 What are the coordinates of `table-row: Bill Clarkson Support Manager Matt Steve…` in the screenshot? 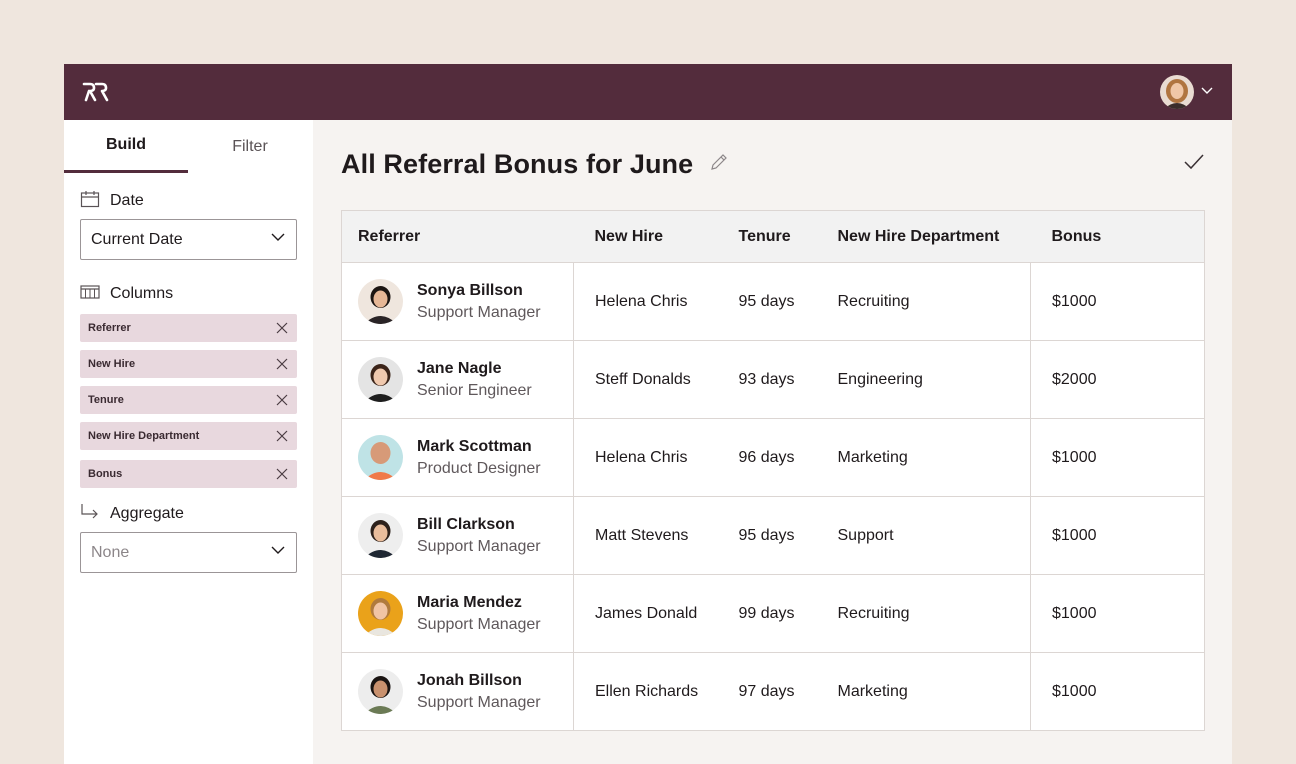 It's located at (773, 535).